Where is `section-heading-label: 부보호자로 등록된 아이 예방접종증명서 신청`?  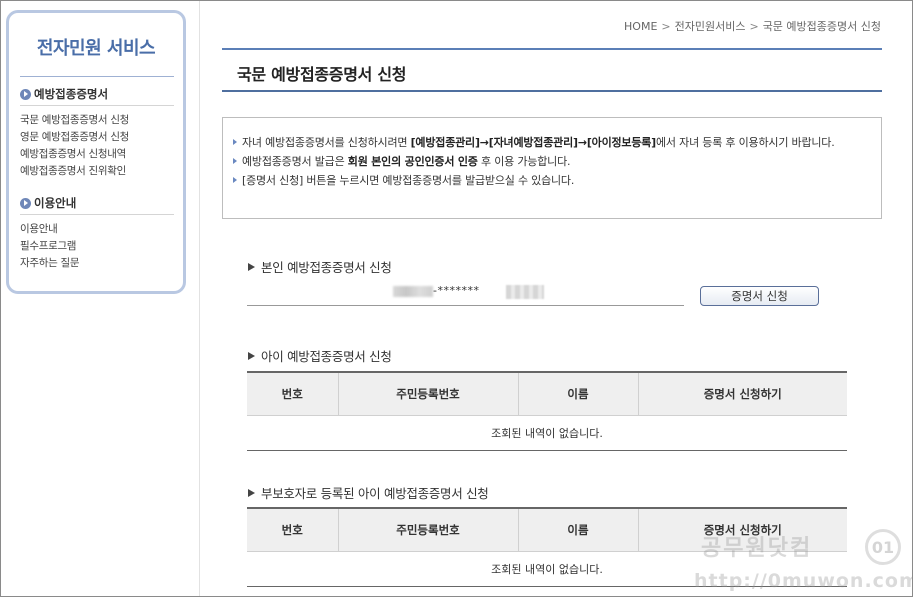 section-heading-label: 부보호자로 등록된 아이 예방접종증명서 신청 is located at coordinates (375, 493).